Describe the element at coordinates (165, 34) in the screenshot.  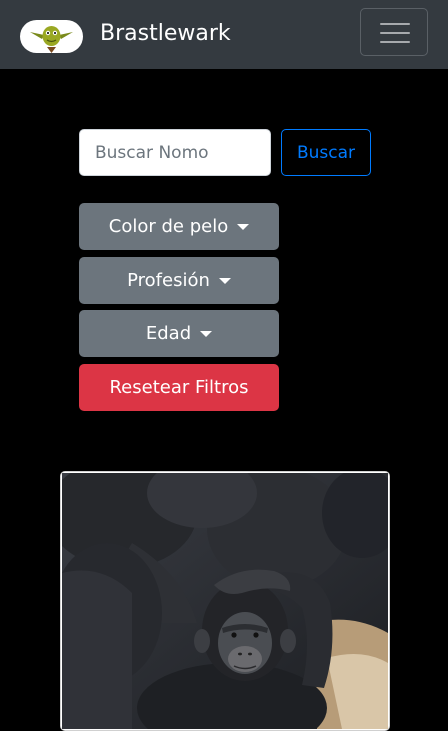
I see `brand-name: Brastlewark` at that location.